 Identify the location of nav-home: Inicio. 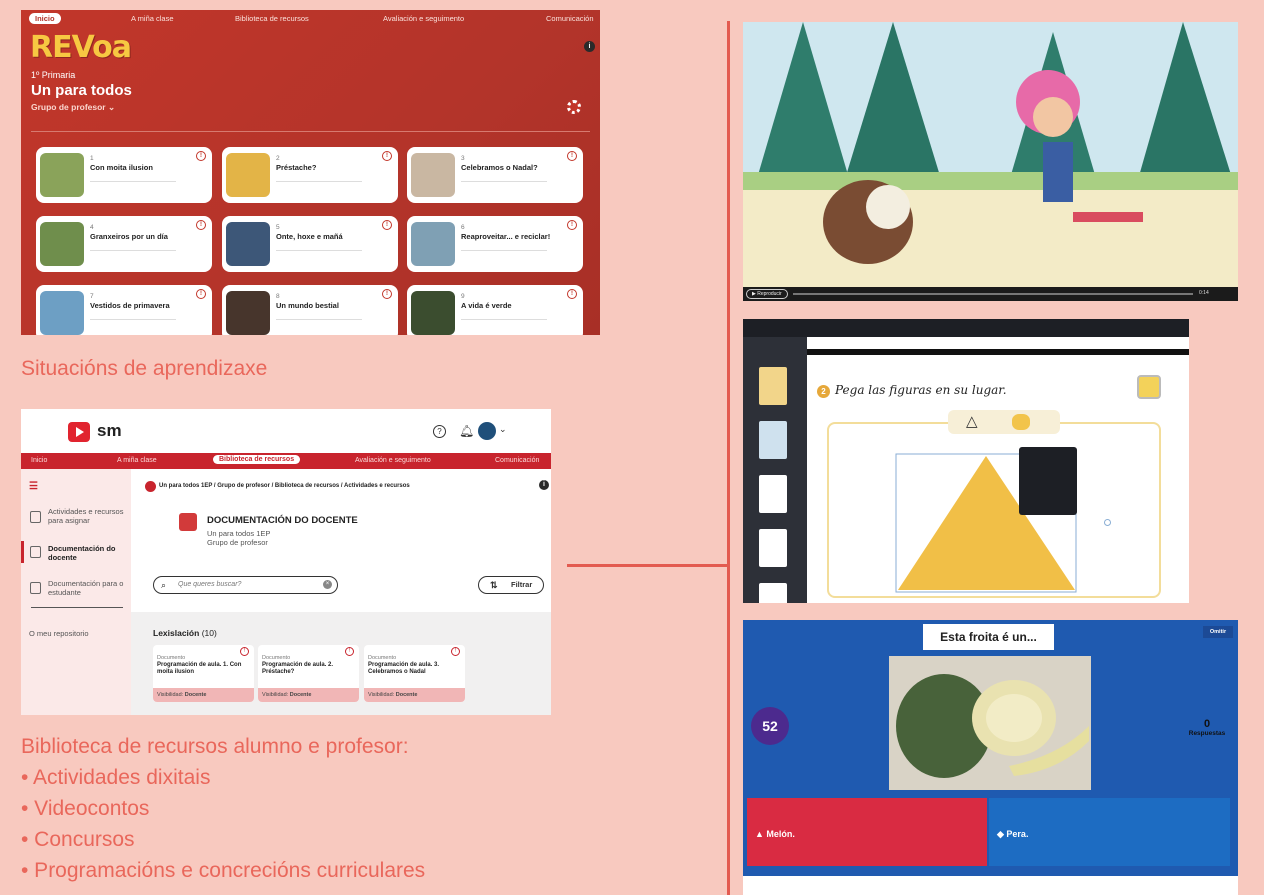
(45, 18).